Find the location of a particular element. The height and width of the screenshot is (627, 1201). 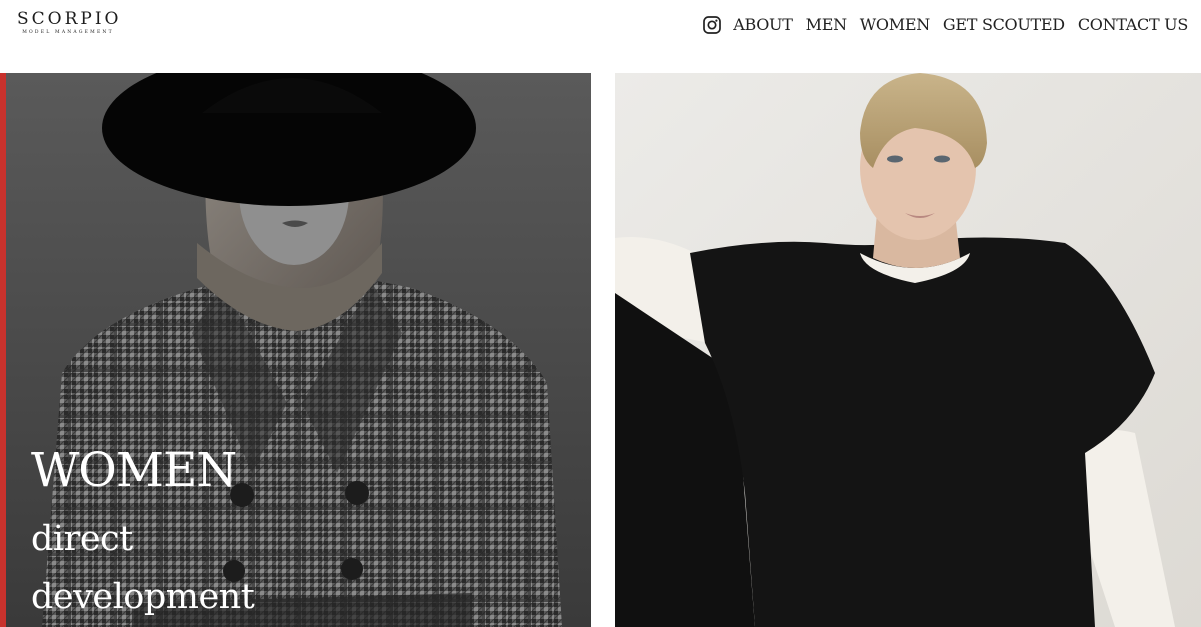

women-subtitle-line2: development is located at coordinates (143, 597).